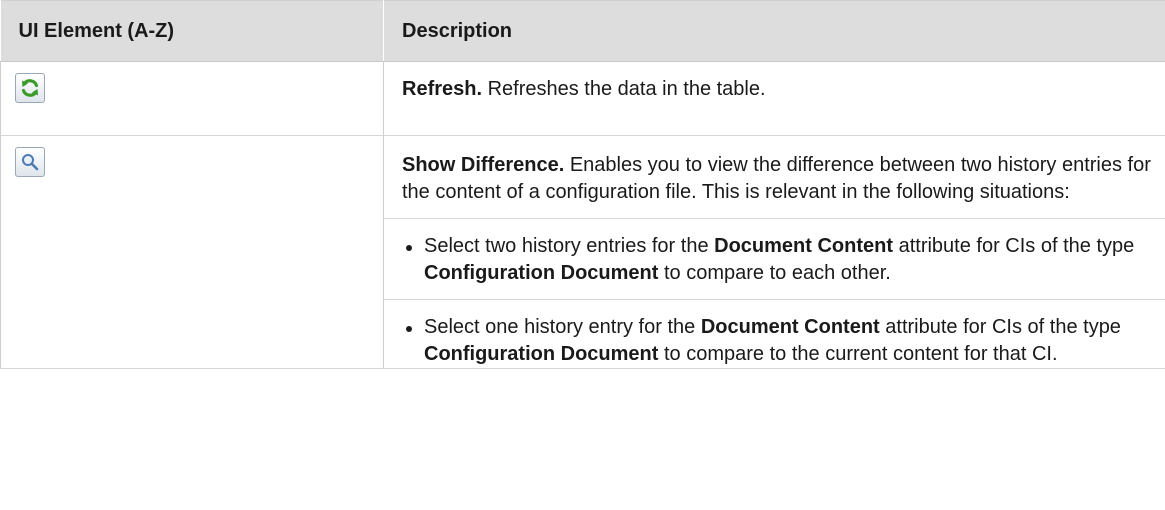 The height and width of the screenshot is (510, 1165). What do you see at coordinates (192, 98) in the screenshot?
I see `element-cell` at bounding box center [192, 98].